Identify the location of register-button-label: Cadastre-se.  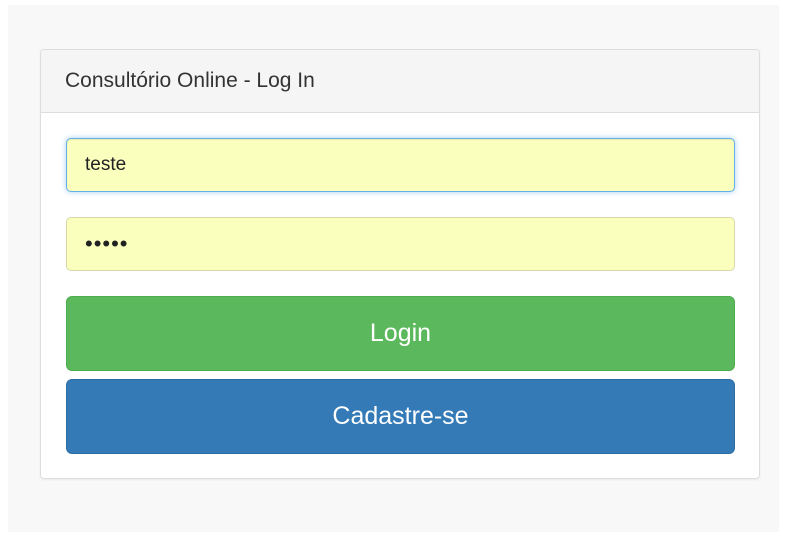
(400, 416).